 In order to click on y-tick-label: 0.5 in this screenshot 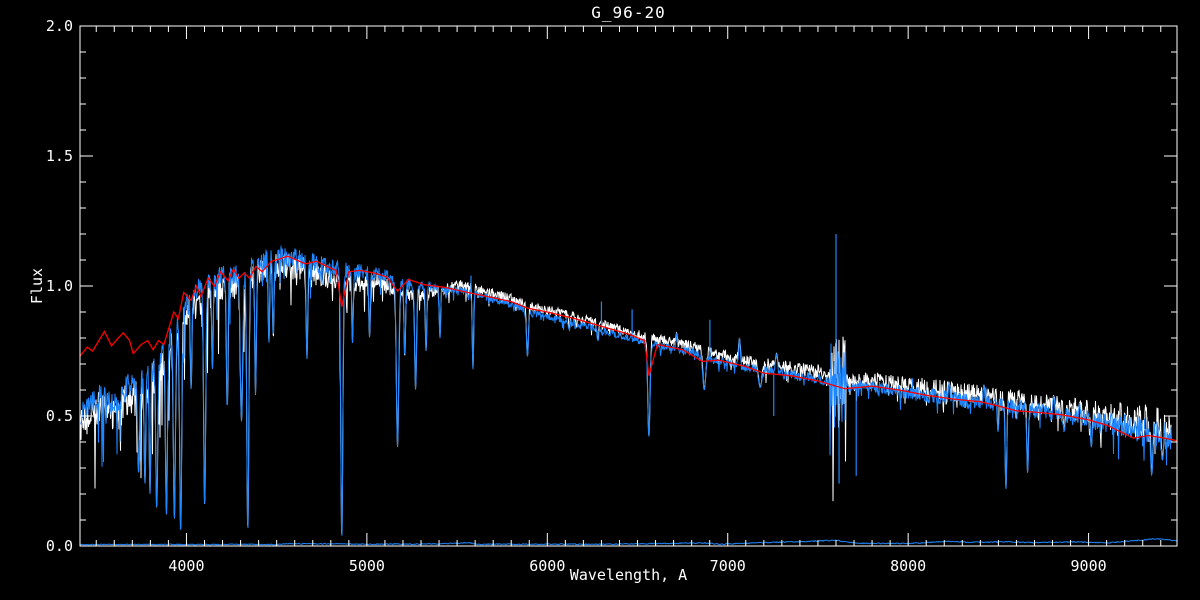, I will do `click(59, 416)`.